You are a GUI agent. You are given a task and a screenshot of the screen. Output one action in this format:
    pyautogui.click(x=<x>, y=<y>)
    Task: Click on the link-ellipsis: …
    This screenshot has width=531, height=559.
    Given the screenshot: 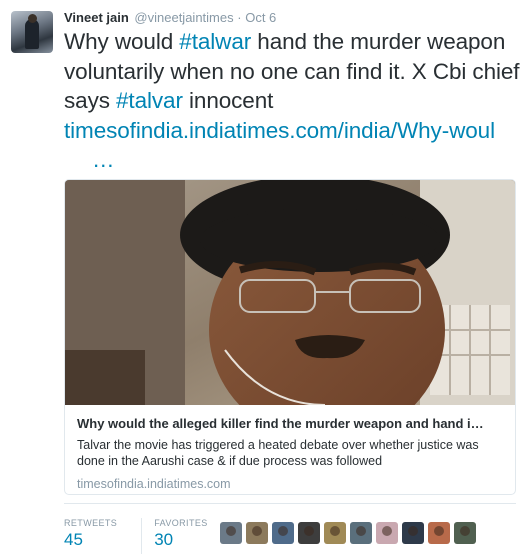 What is the action you would take?
    pyautogui.click(x=295, y=160)
    